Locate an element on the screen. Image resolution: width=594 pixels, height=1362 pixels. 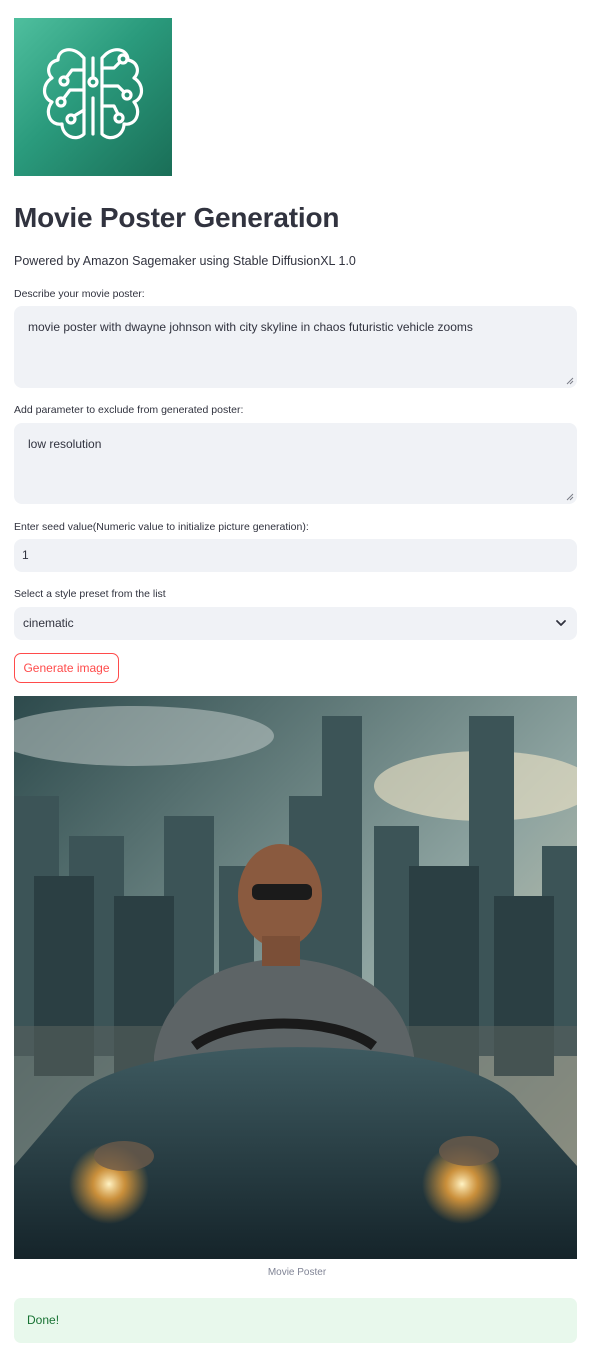
app-logo is located at coordinates (93, 97).